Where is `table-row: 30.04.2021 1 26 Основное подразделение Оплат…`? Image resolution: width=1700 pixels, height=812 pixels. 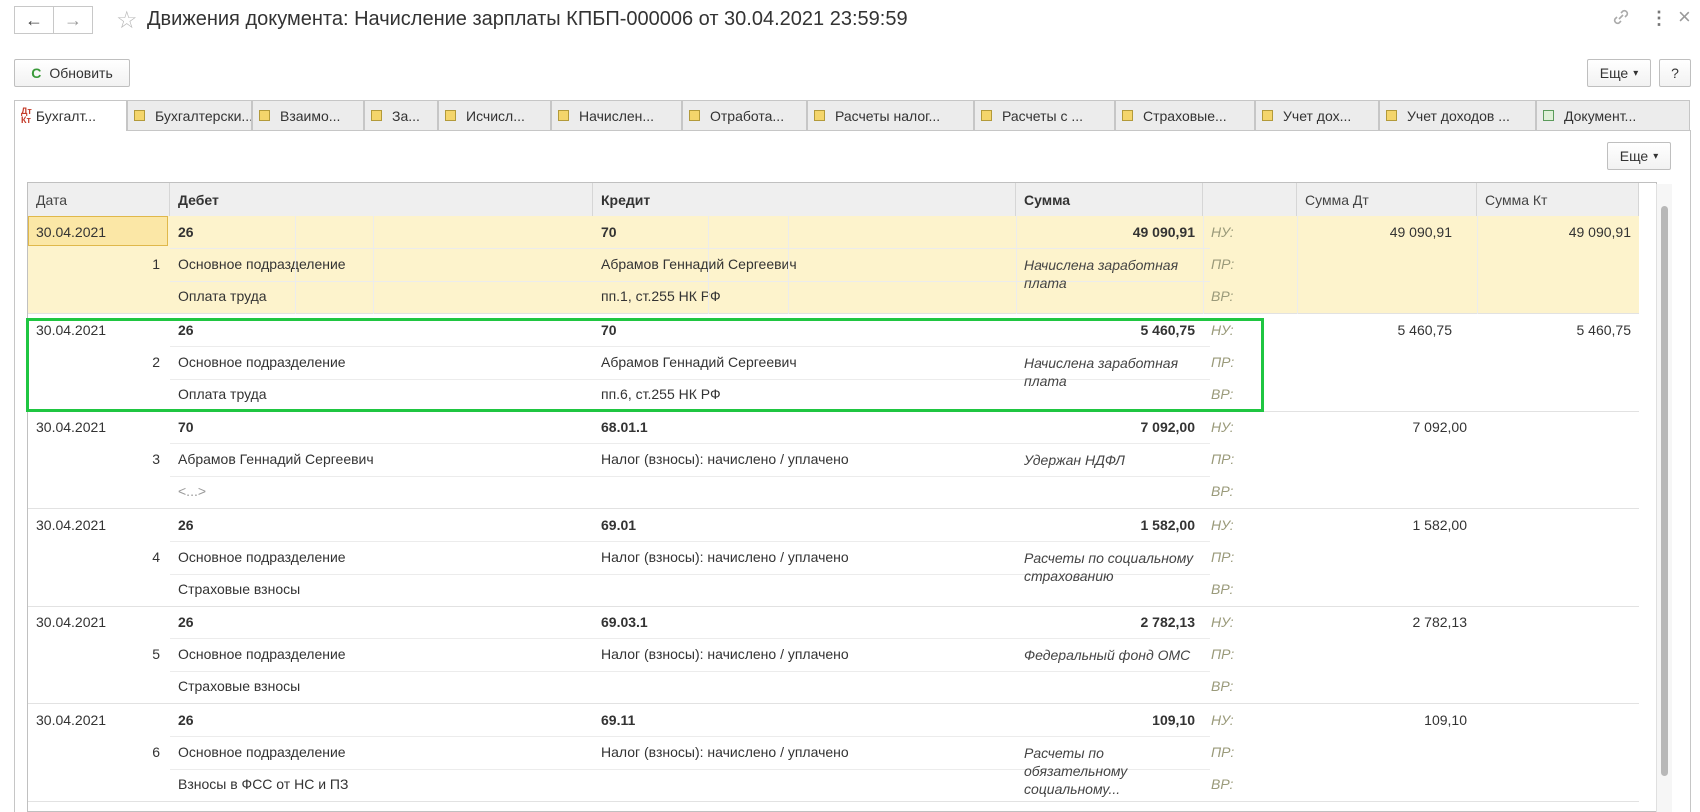 table-row: 30.04.2021 1 26 Основное подразделение Оплат… is located at coordinates (833, 265).